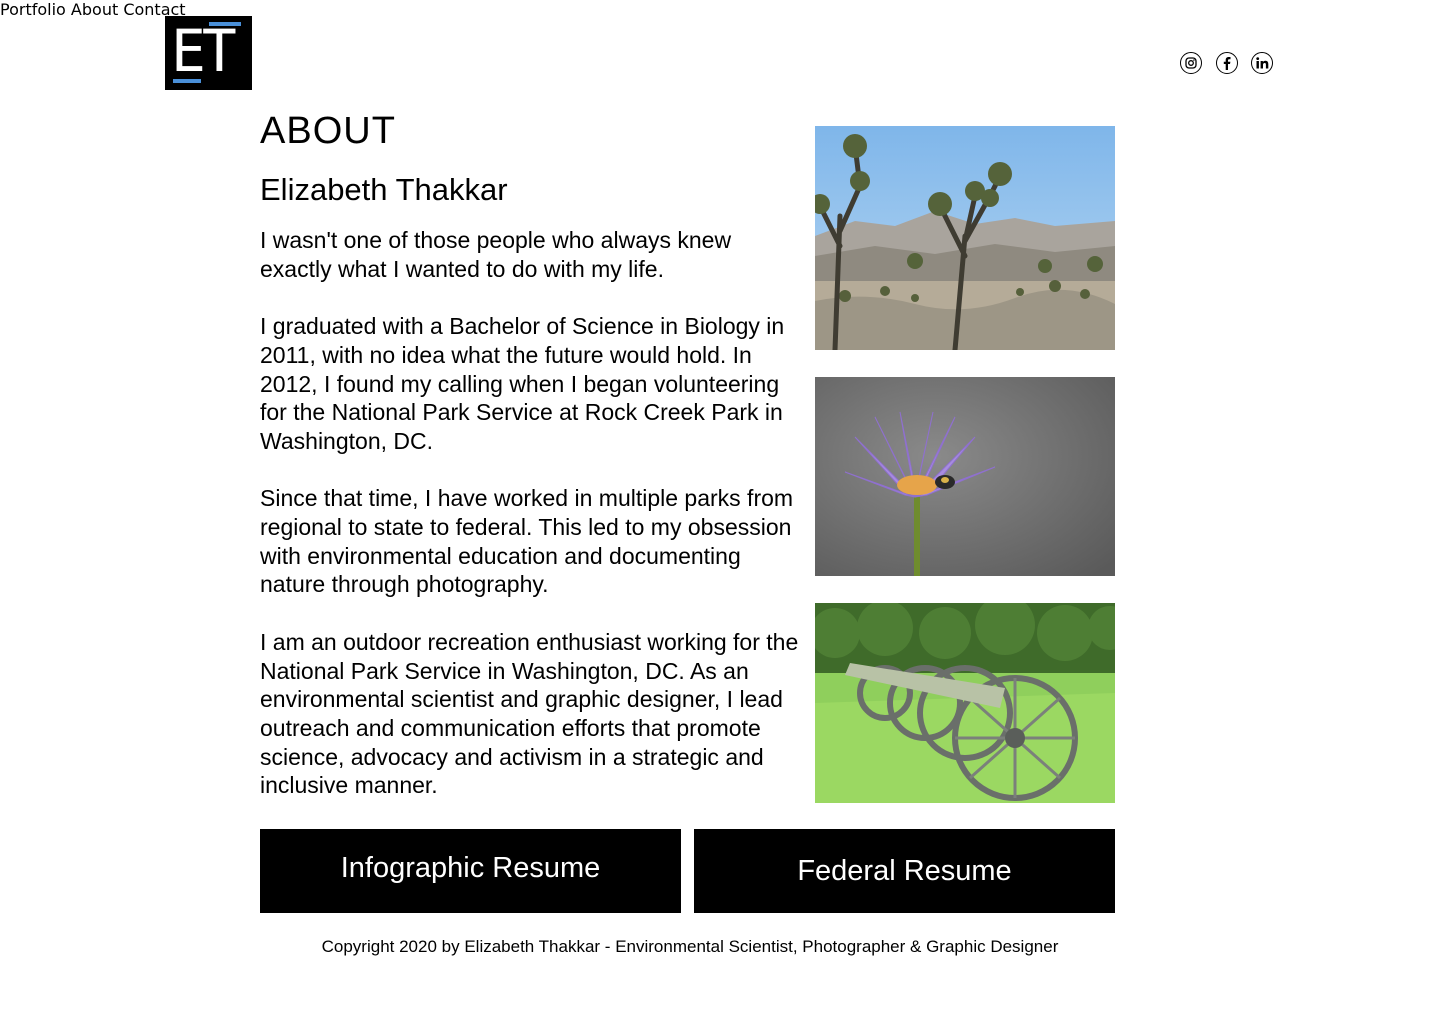 The width and height of the screenshot is (1440, 1024). I want to click on linkedin-icon, so click(1262, 63).